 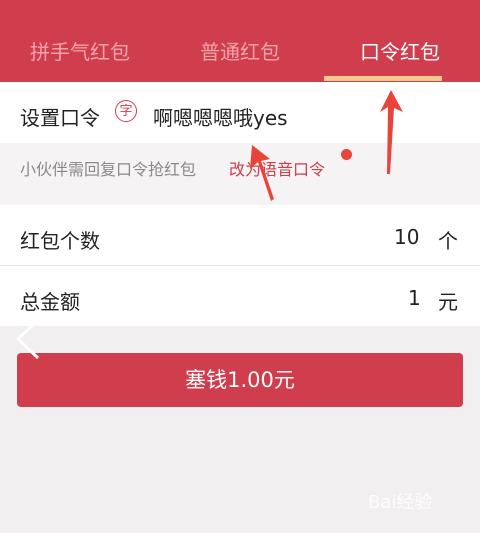 I want to click on active-tab-indicator, so click(x=383, y=78).